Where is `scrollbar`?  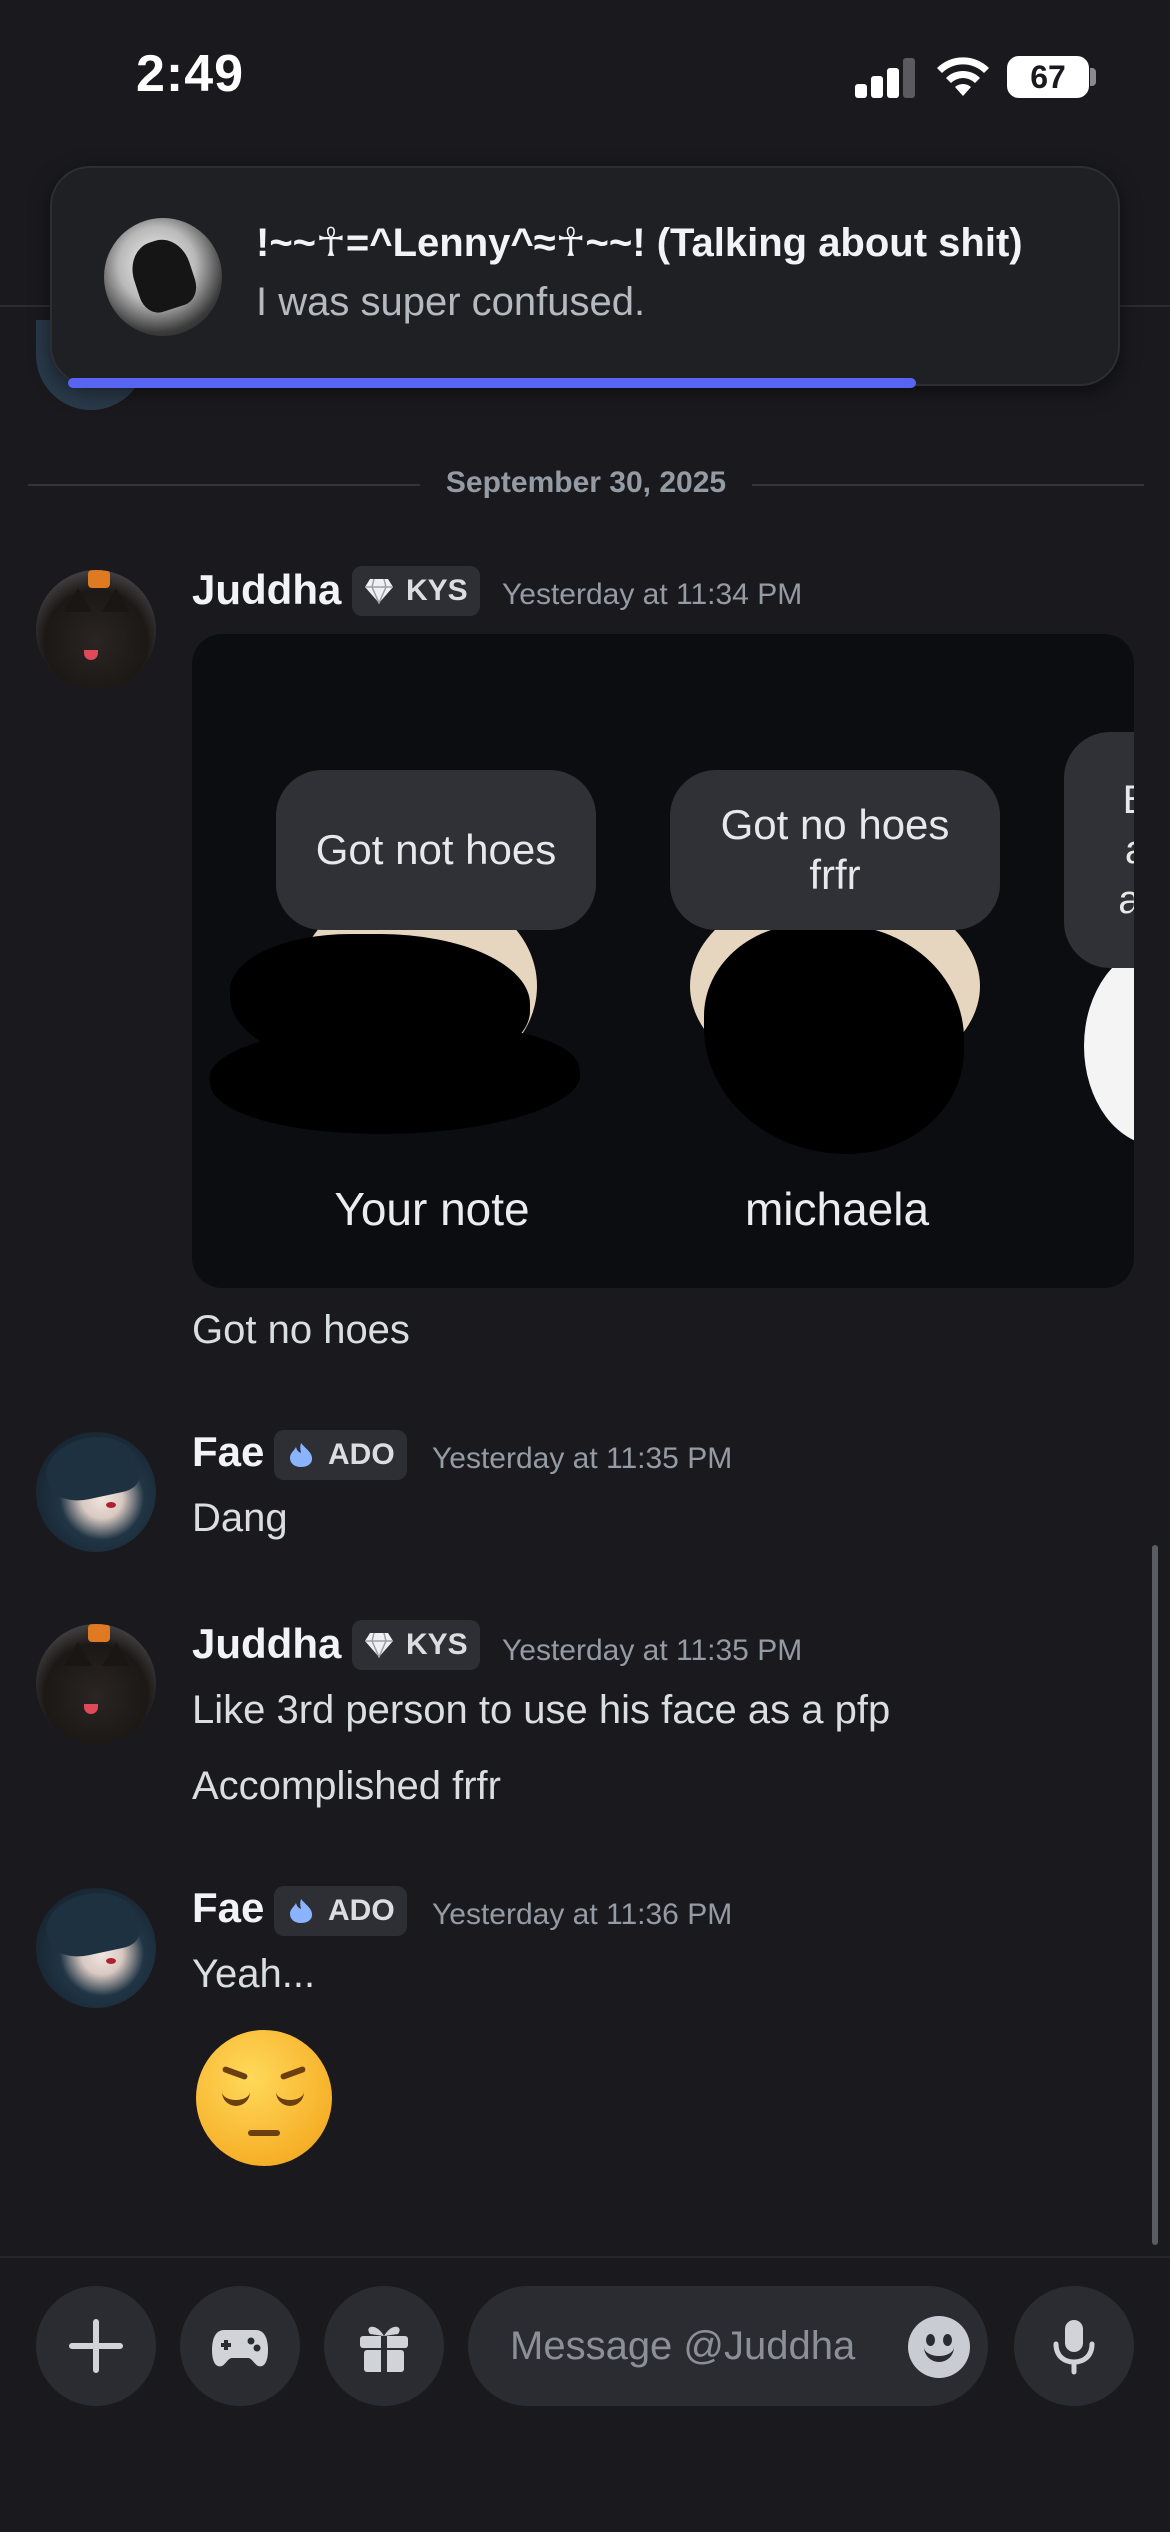
scrollbar is located at coordinates (1155, 1895).